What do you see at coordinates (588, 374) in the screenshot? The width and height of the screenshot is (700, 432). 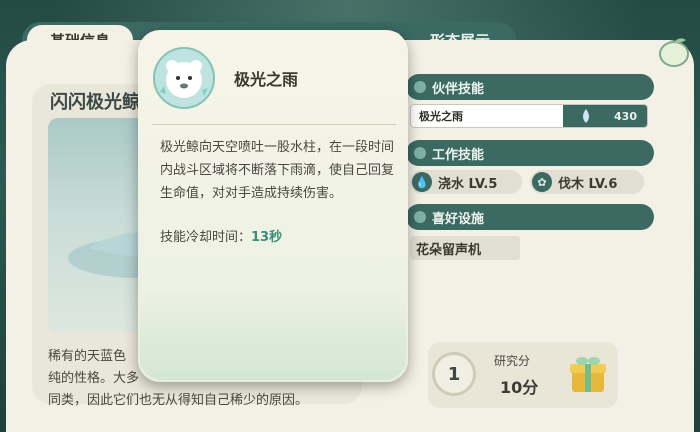 I see `gift-box-icon` at bounding box center [588, 374].